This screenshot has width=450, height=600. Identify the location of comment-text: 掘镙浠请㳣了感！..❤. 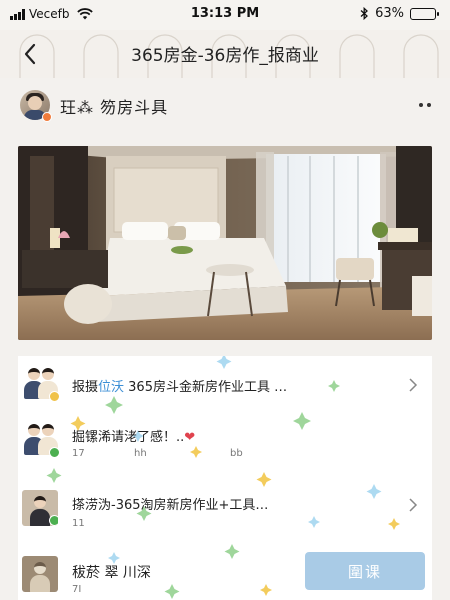
(134, 437).